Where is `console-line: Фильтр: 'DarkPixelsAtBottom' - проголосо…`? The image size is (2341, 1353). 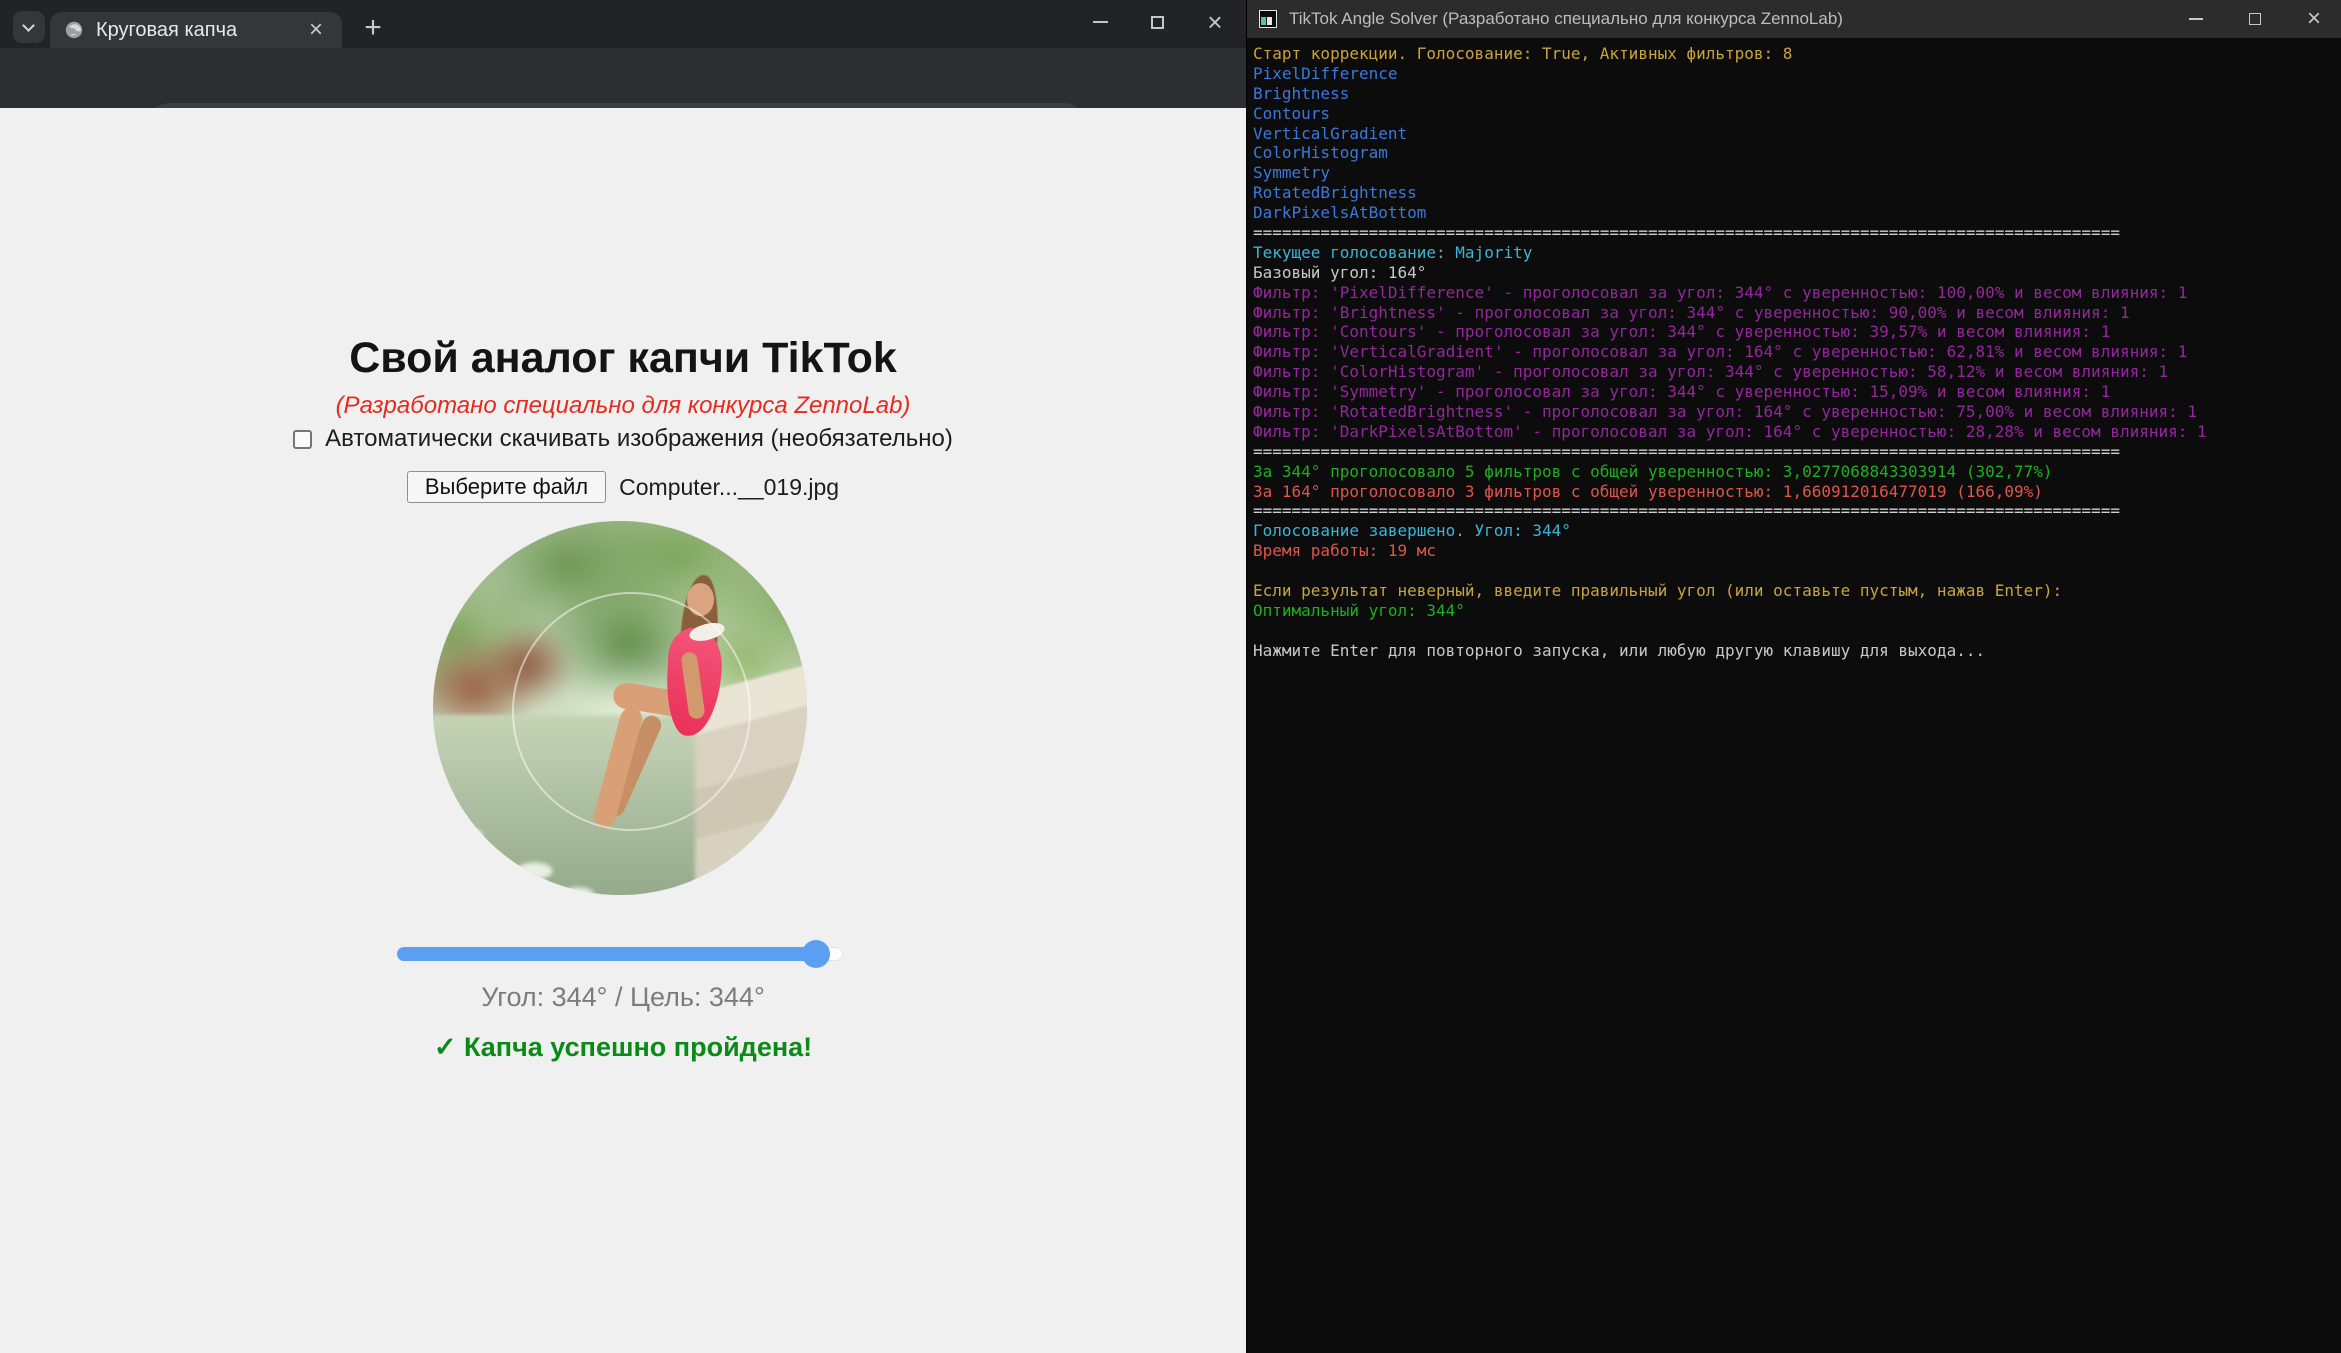
console-line: Фильтр: 'DarkPixelsAtBottom' - проголосо… is located at coordinates (1730, 431).